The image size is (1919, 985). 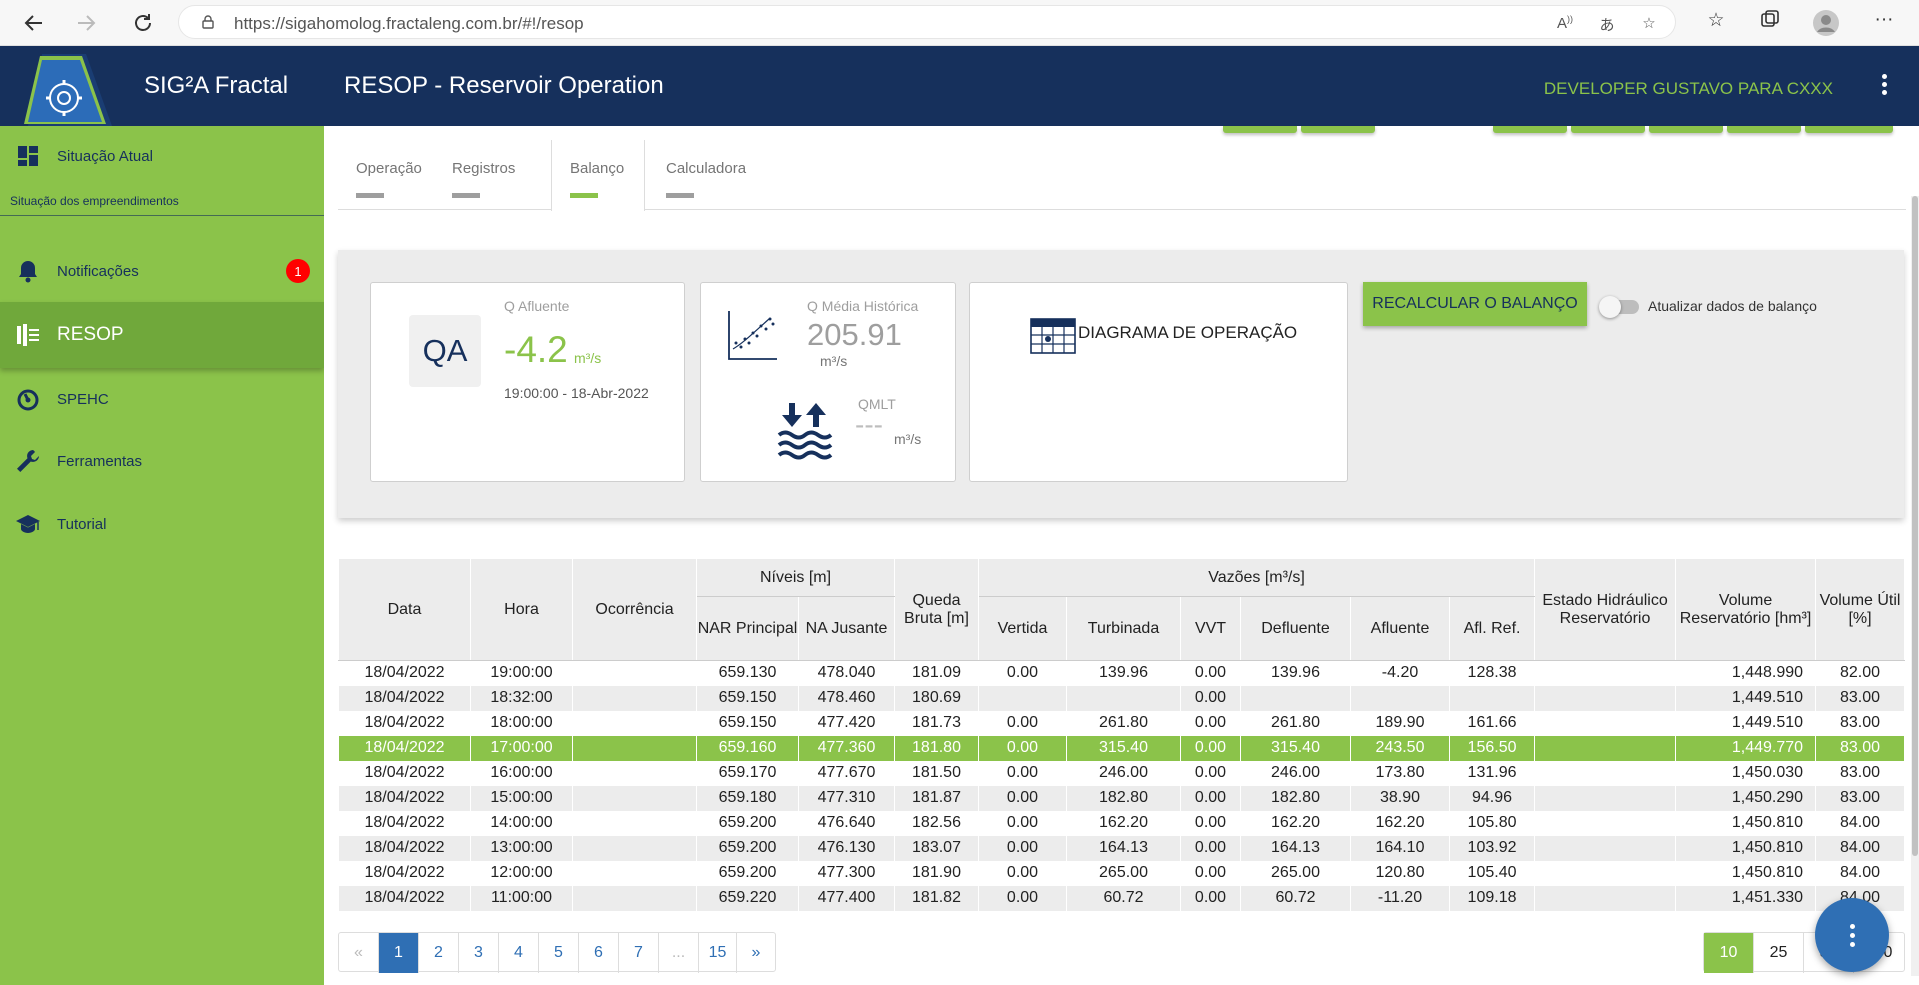 I want to click on read-aloud-icon: A)), so click(x=1565, y=24).